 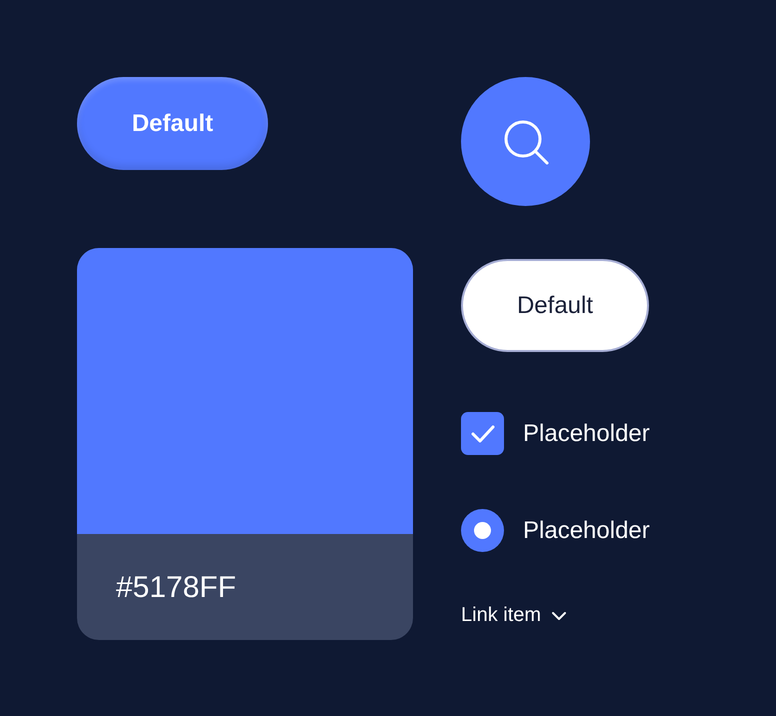 What do you see at coordinates (514, 615) in the screenshot?
I see `link-item: Link item` at bounding box center [514, 615].